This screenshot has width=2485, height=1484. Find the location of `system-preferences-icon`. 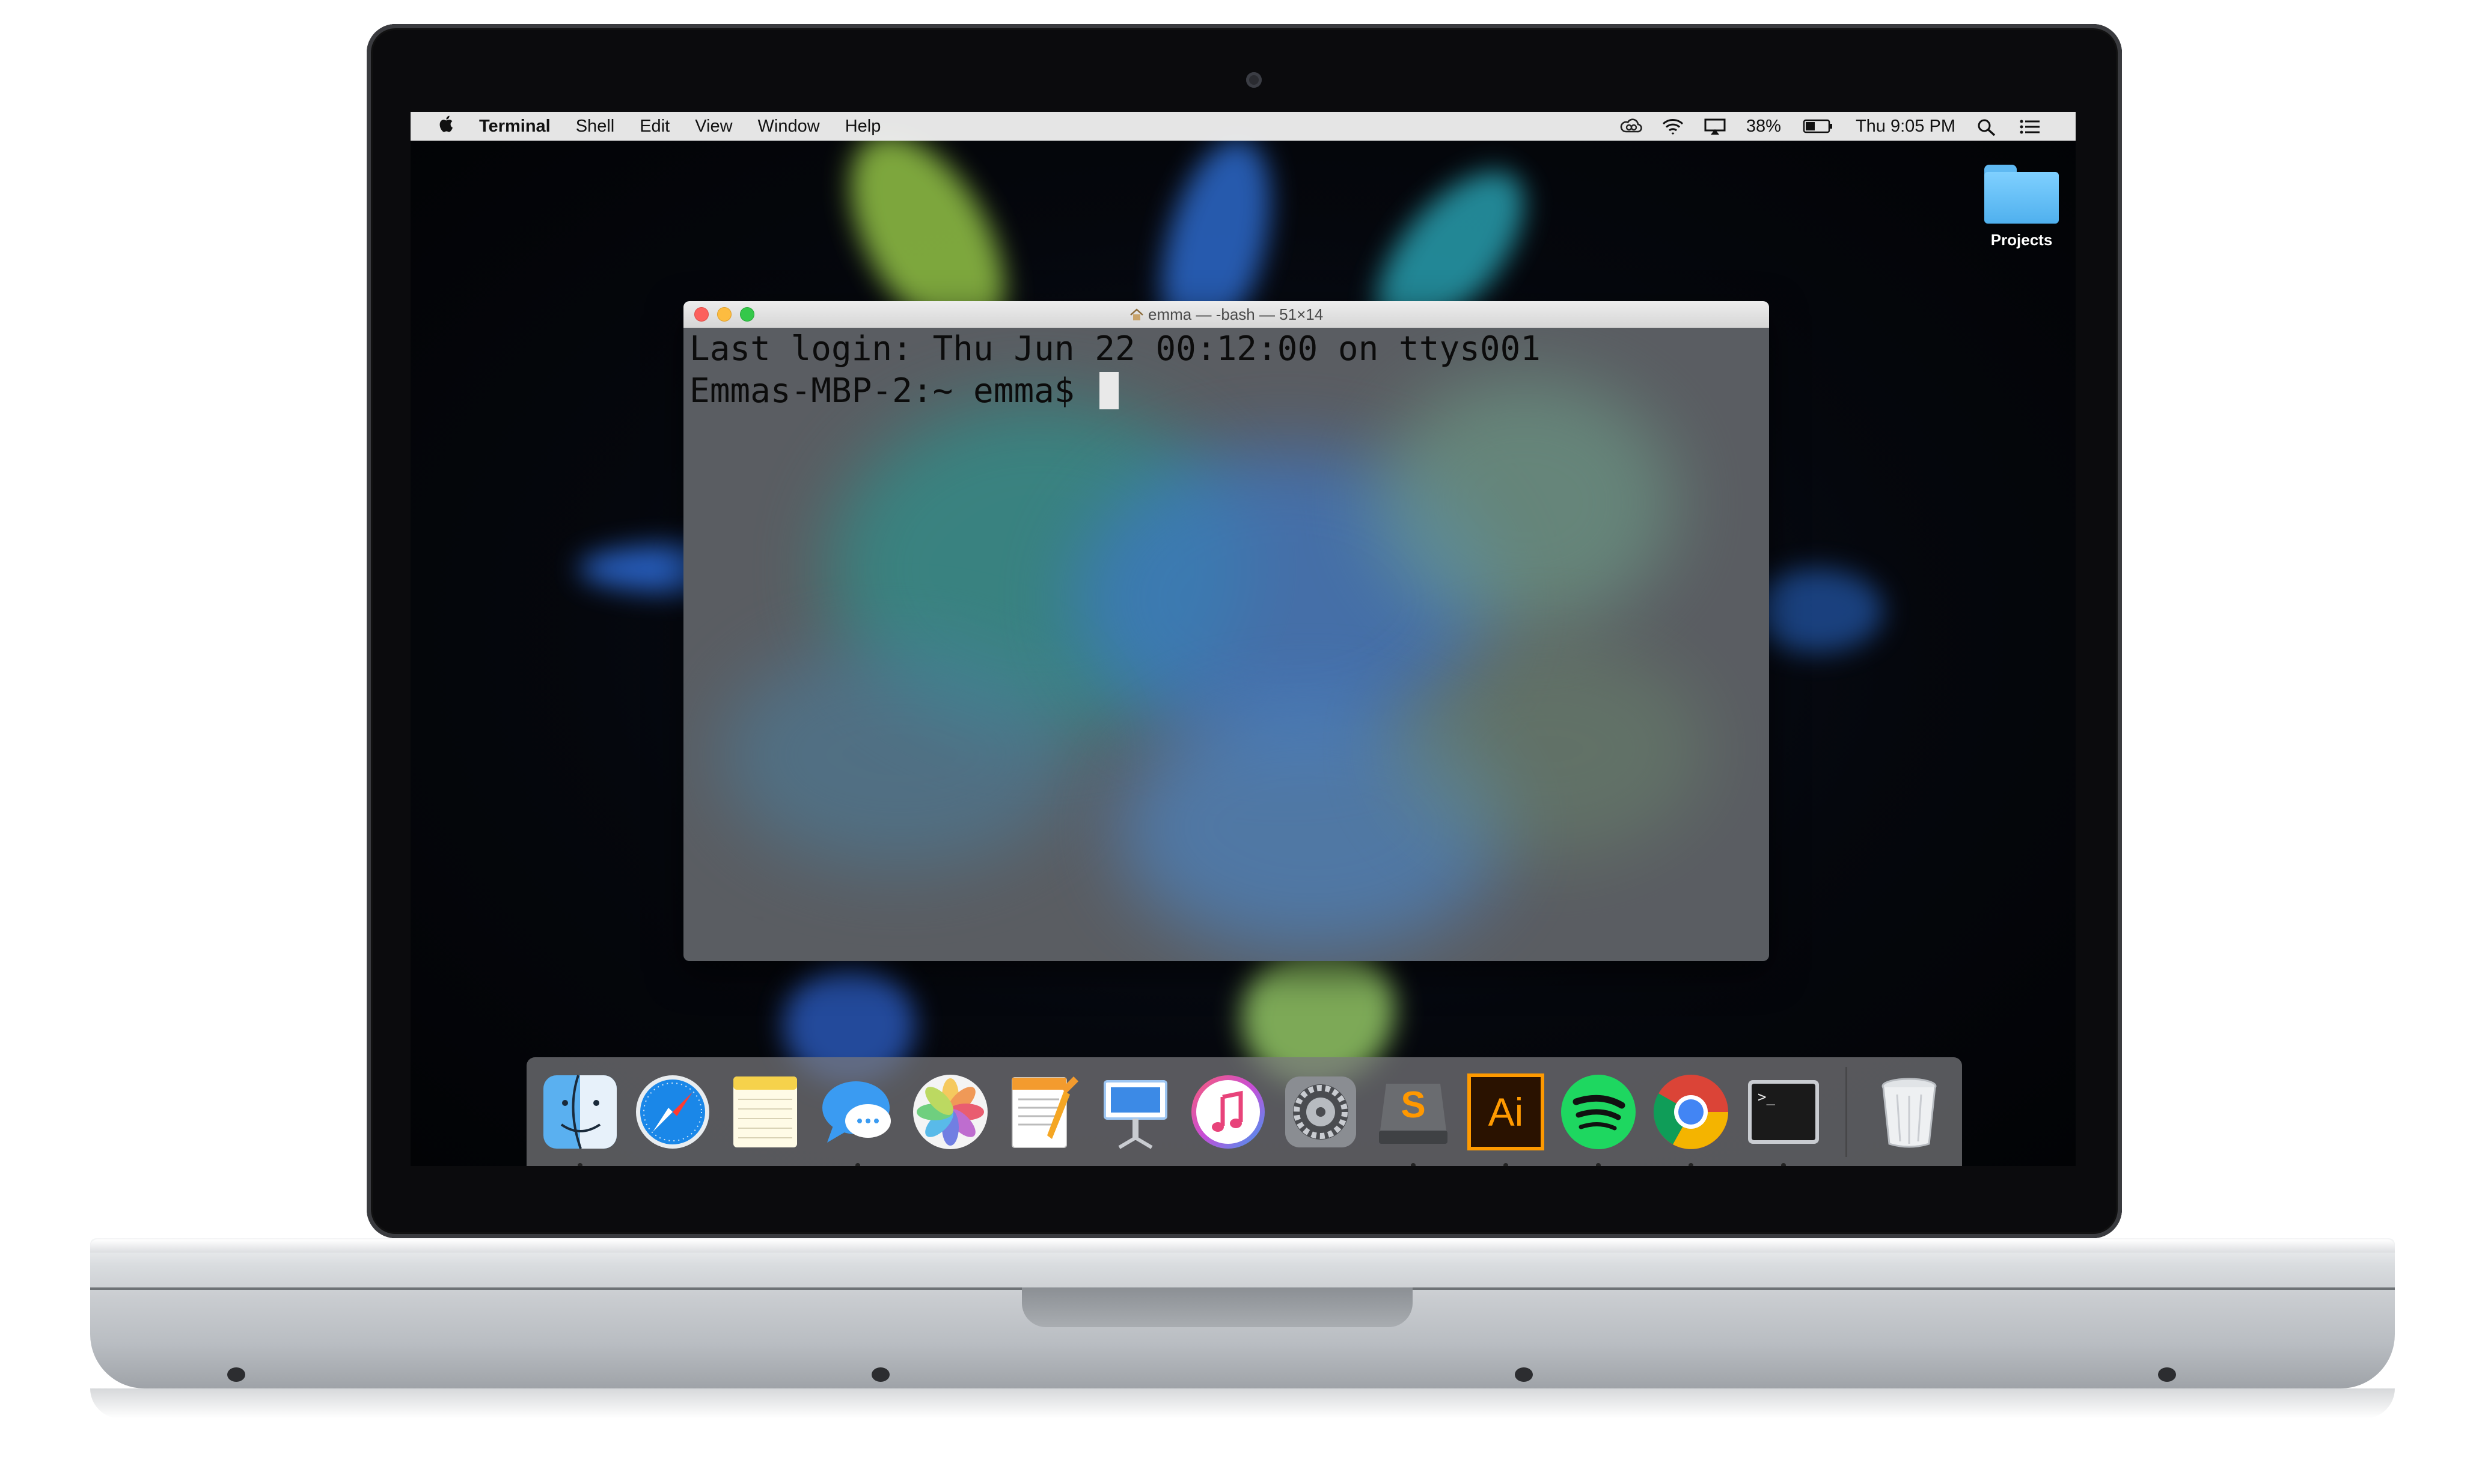

system-preferences-icon is located at coordinates (1321, 1112).